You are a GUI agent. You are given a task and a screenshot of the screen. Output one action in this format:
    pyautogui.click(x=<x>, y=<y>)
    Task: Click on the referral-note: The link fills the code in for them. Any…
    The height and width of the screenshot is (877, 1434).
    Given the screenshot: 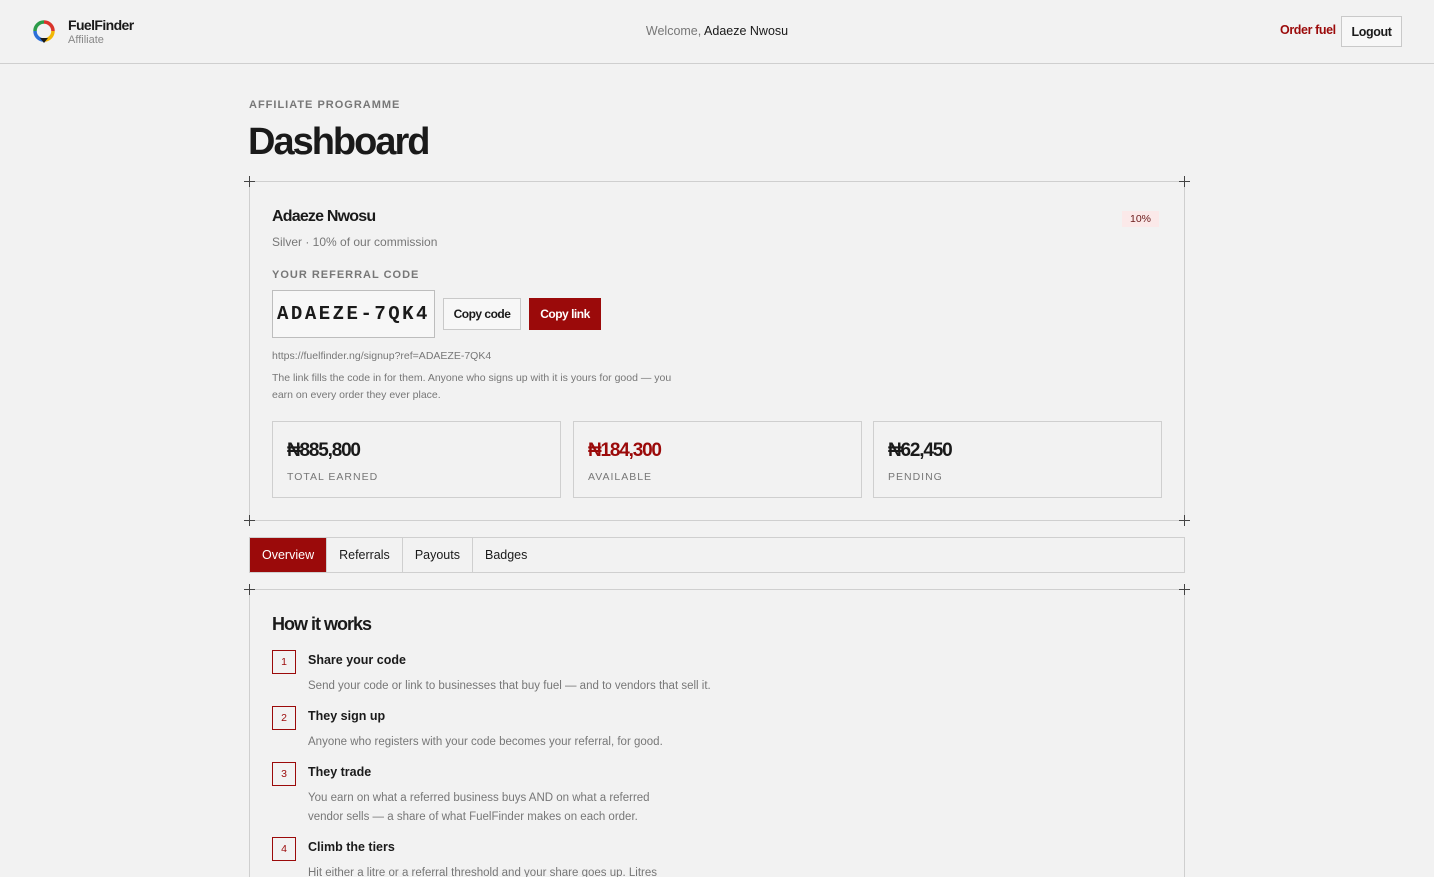 What is the action you would take?
    pyautogui.click(x=472, y=386)
    